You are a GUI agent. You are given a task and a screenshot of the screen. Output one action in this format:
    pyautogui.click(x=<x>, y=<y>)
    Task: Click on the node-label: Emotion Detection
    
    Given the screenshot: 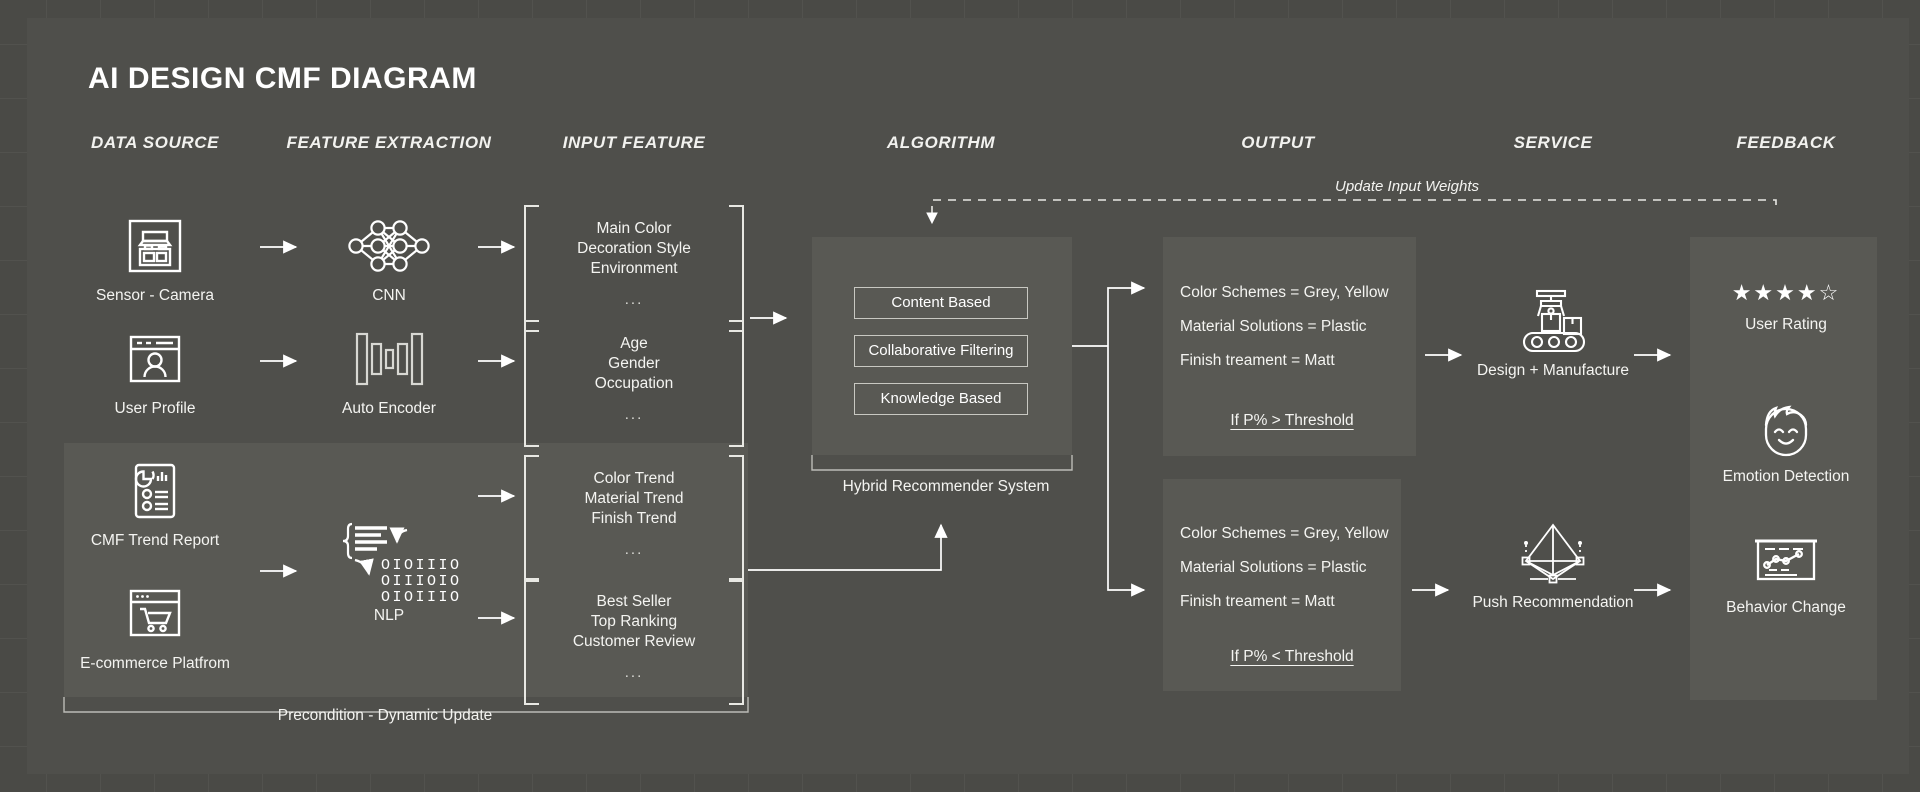 What is the action you would take?
    pyautogui.click(x=1786, y=476)
    